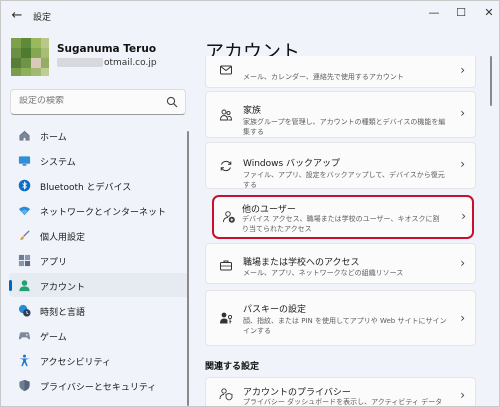 Image resolution: width=500 pixels, height=407 pixels. Describe the element at coordinates (292, 164) in the screenshot. I see `card-title: Windows バックアップ` at that location.